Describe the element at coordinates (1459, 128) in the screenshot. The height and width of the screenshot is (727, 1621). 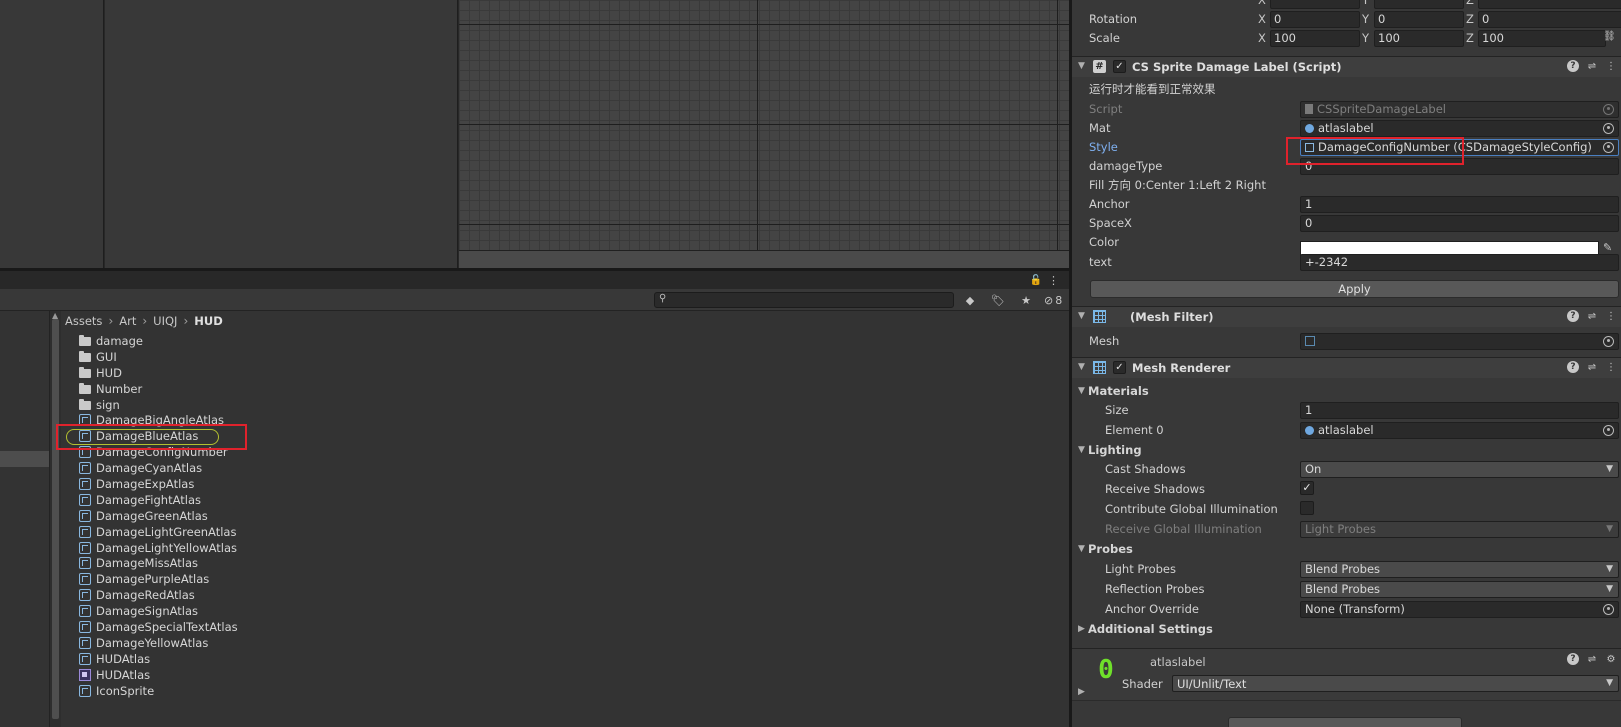
I see `mat-field: atlaslabel` at that location.